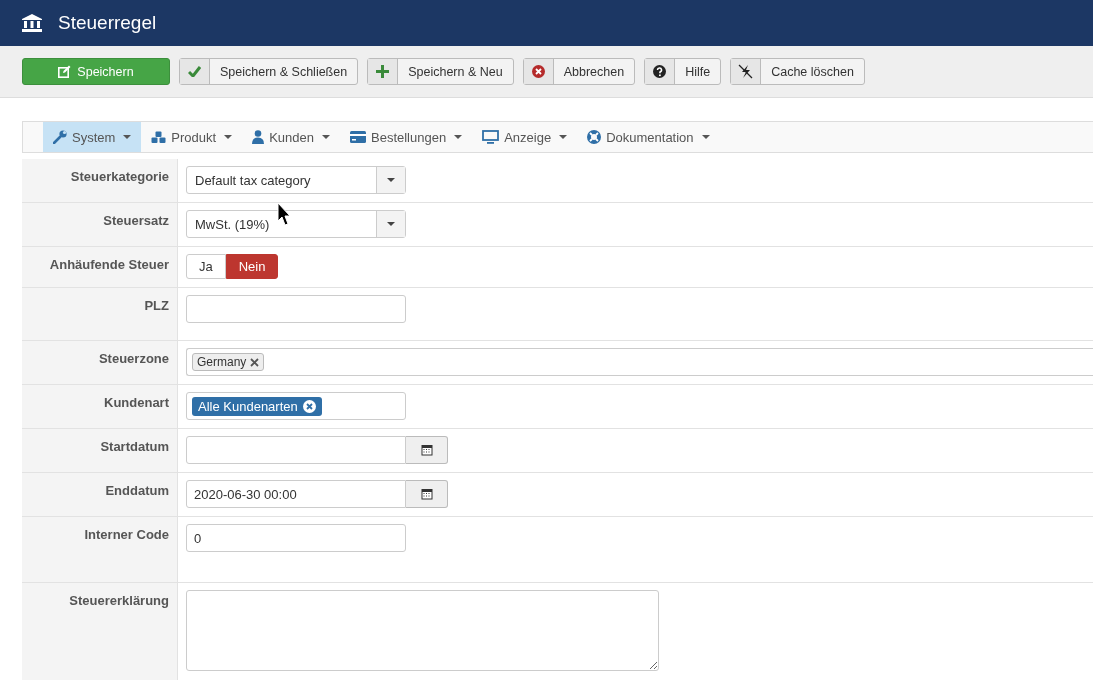 The image size is (1093, 680). What do you see at coordinates (639, 362) in the screenshot?
I see `tag-field: Germany` at bounding box center [639, 362].